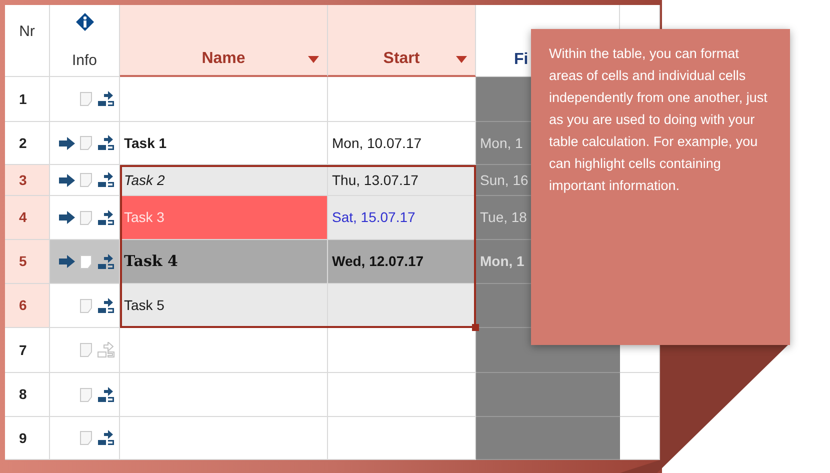  What do you see at coordinates (23, 180) in the screenshot?
I see `row-number: 3` at bounding box center [23, 180].